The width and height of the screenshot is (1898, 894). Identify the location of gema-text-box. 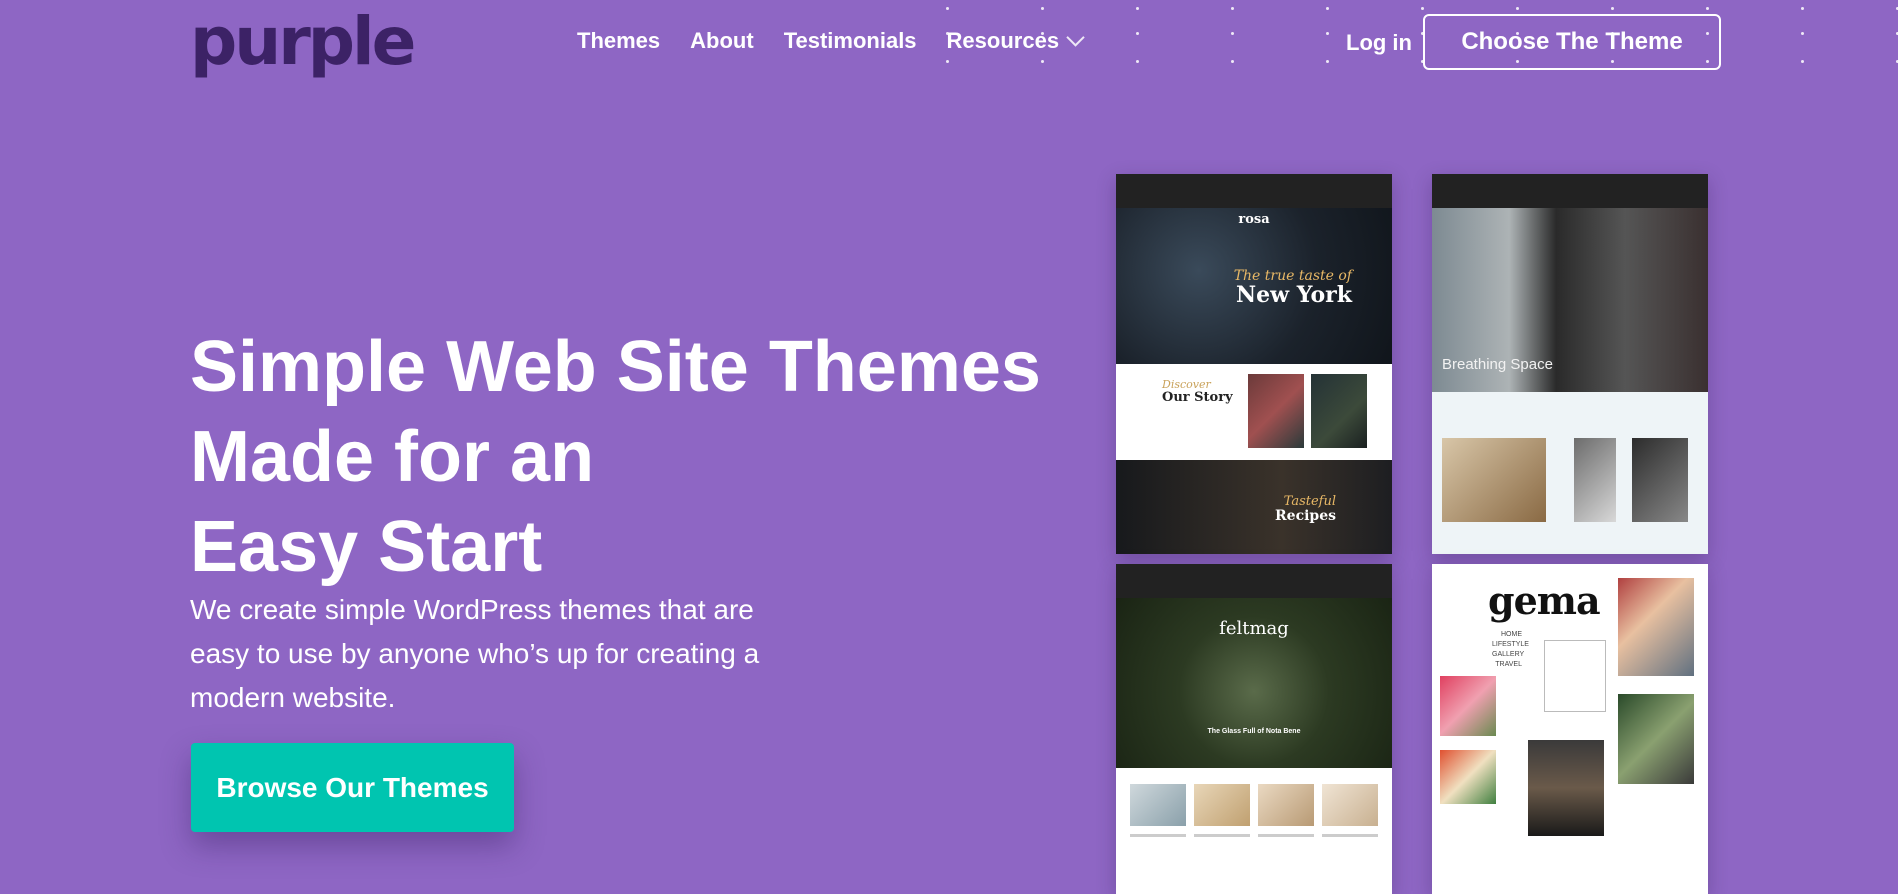
(1575, 676).